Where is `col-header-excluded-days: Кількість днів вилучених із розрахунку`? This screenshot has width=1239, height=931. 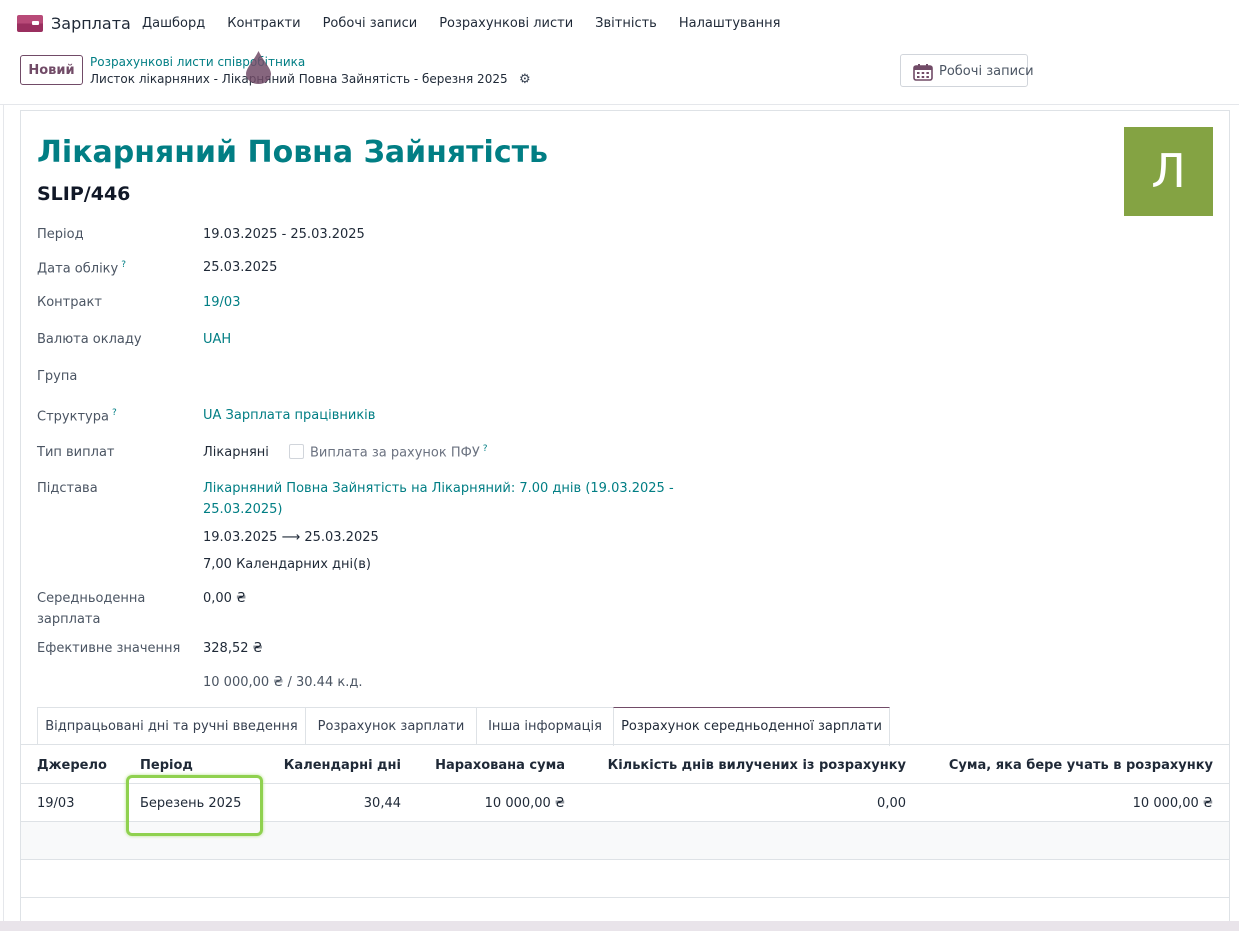
col-header-excluded-days: Кількість днів вилучених із розрахунку is located at coordinates (738, 765).